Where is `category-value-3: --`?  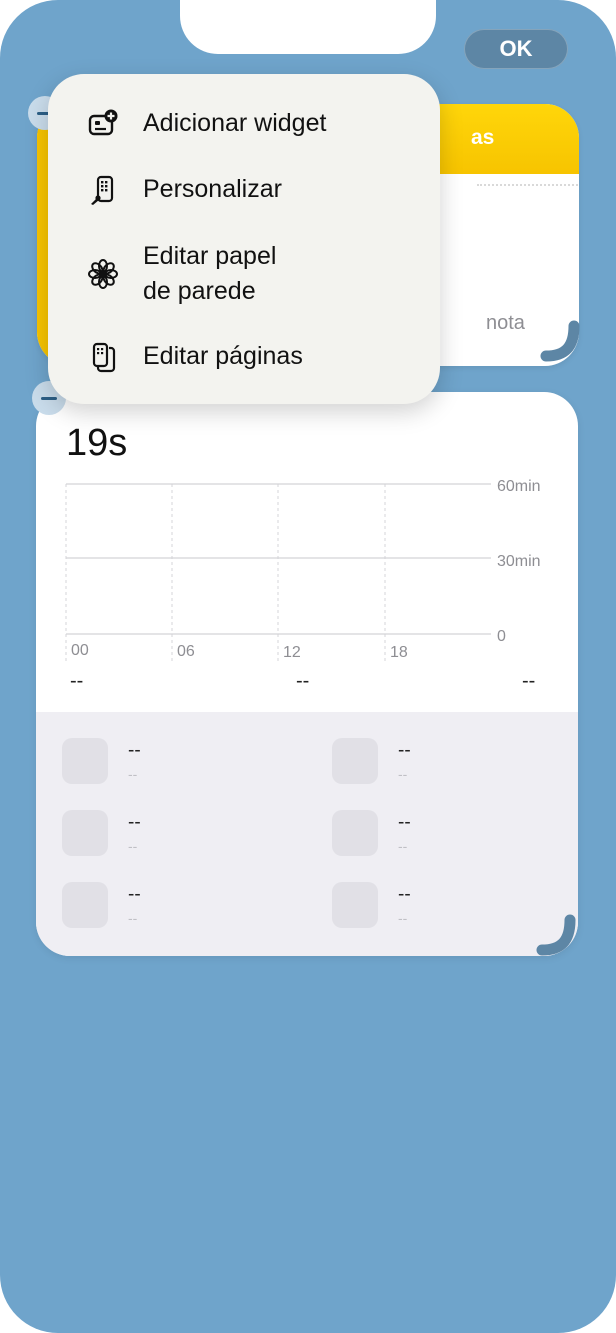
category-value-3: -- is located at coordinates (529, 681).